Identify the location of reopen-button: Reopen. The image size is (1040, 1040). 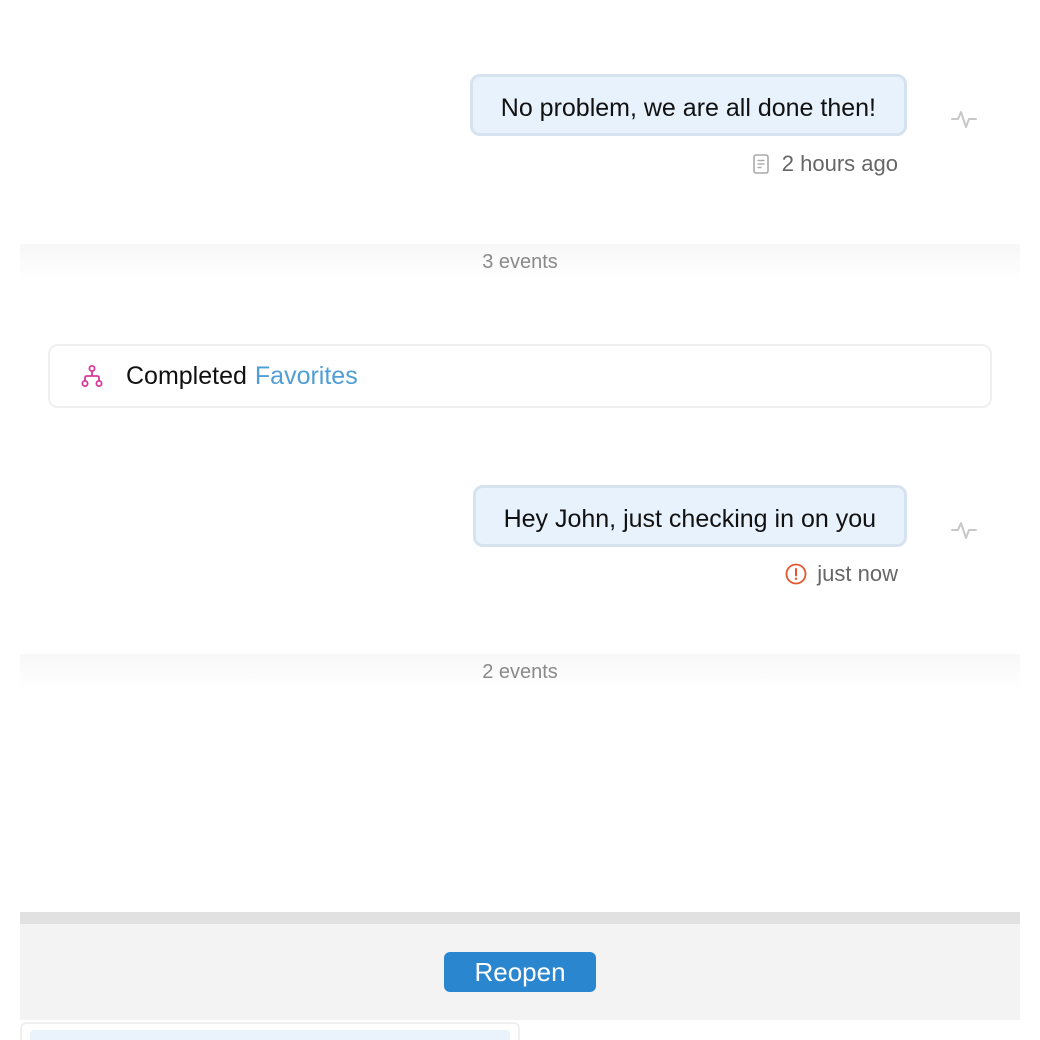
(520, 972).